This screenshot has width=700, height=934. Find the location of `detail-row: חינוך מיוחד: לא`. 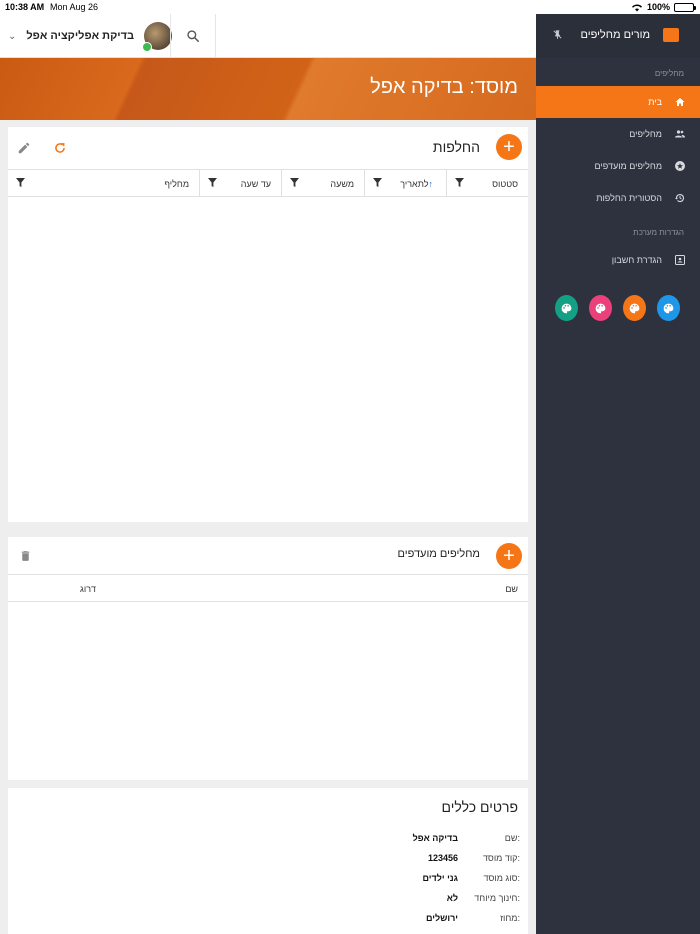

detail-row: חינוך מיוחד: לא is located at coordinates (483, 898).